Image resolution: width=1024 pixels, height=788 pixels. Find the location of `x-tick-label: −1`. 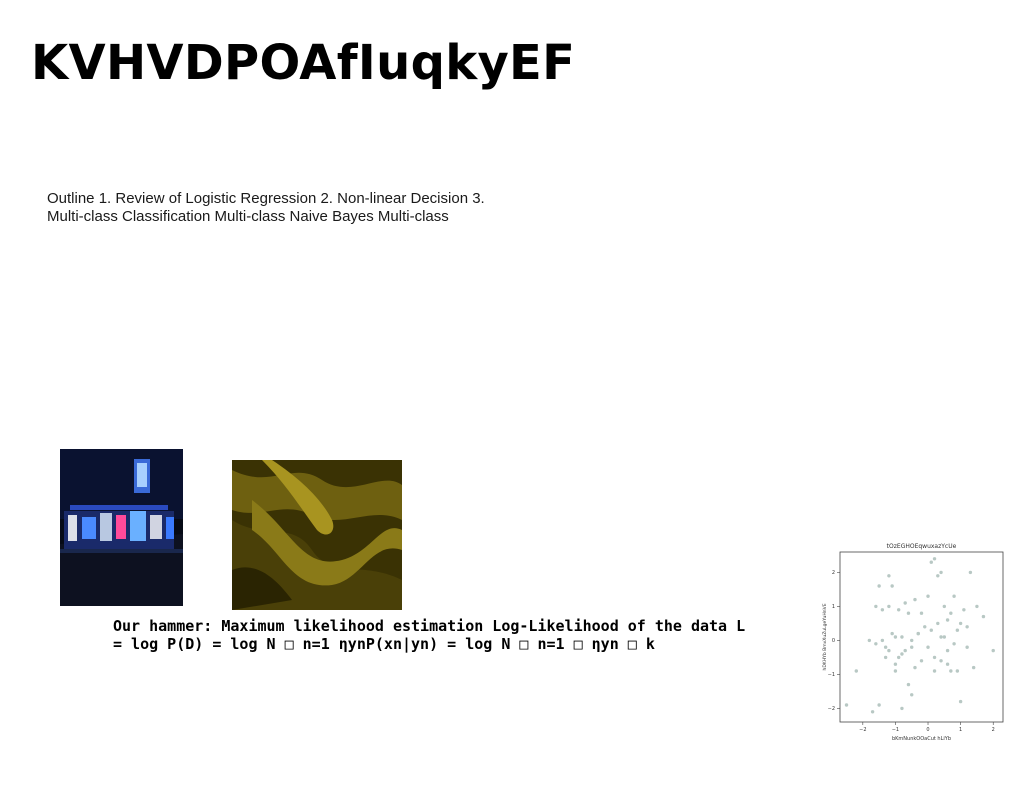

x-tick-label: −1 is located at coordinates (895, 730).